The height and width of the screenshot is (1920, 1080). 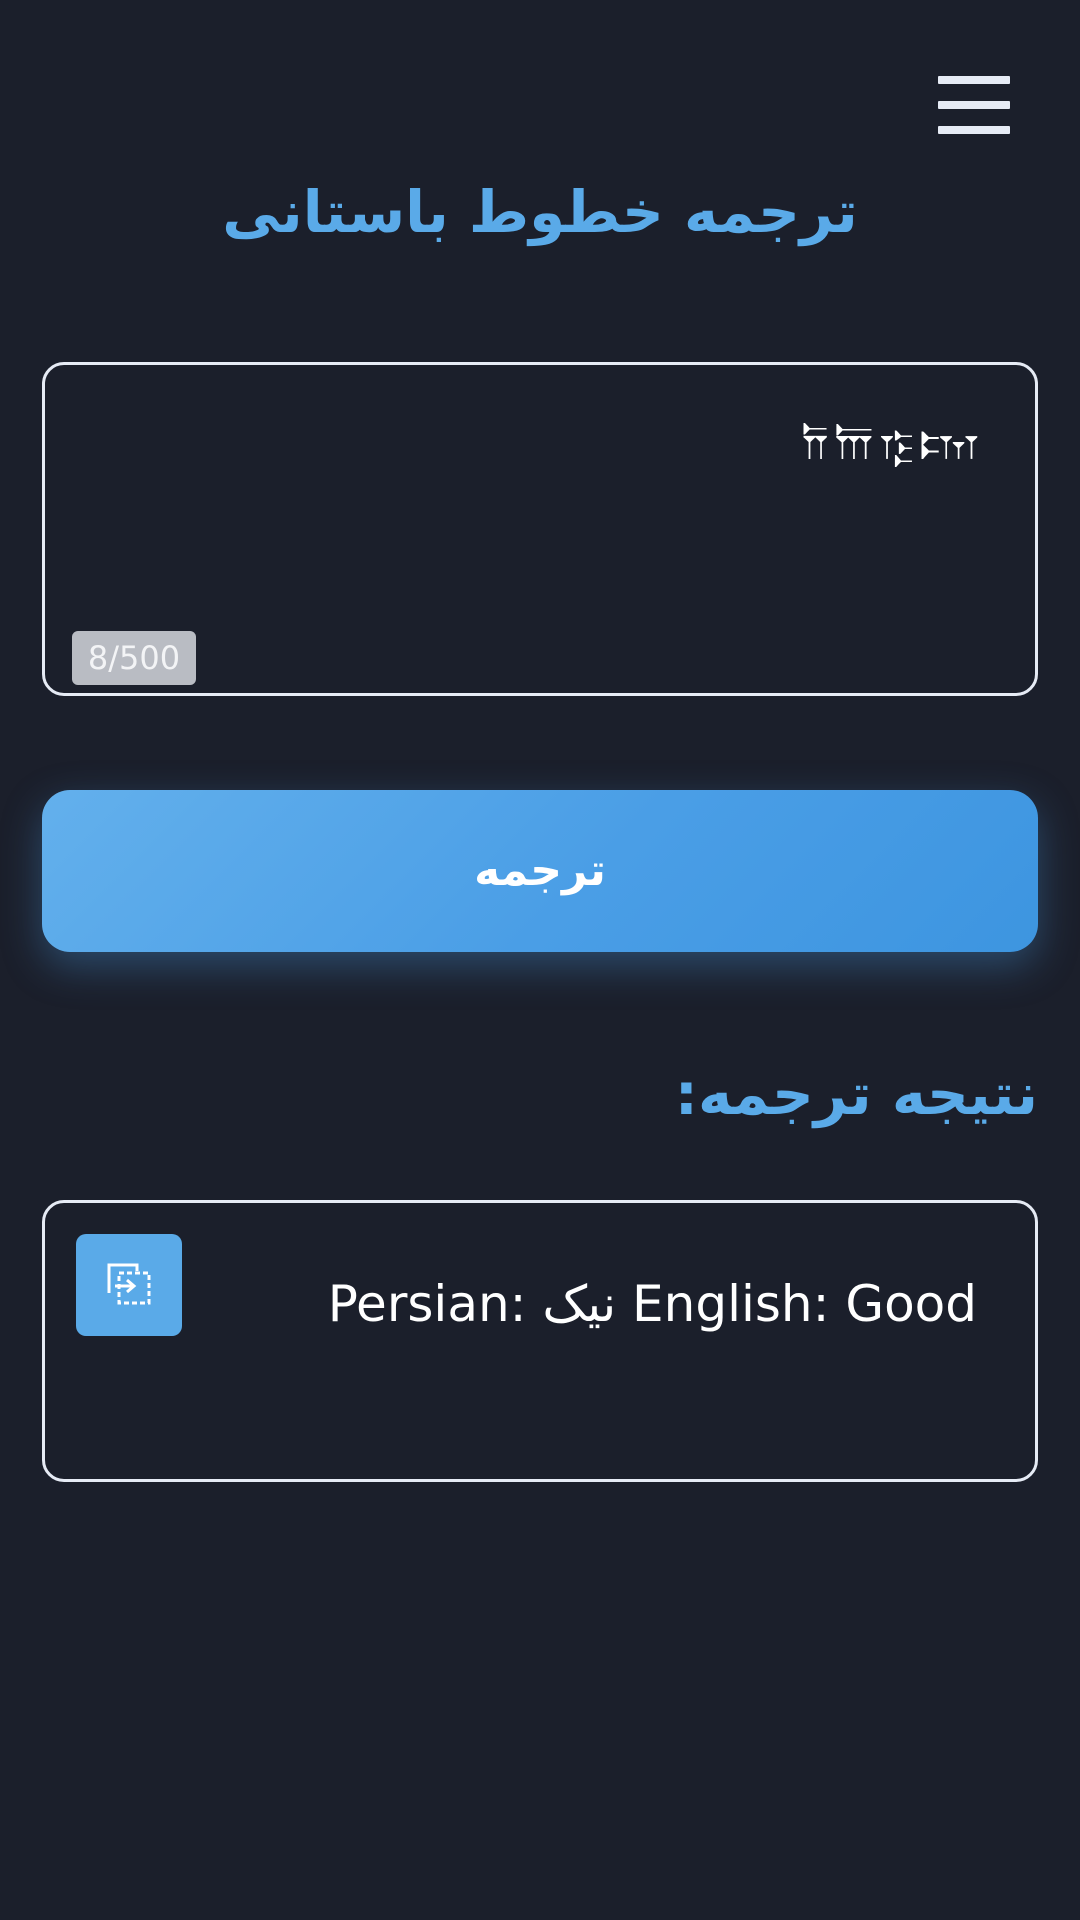 I want to click on translate-button: ترجمه, so click(x=540, y=871).